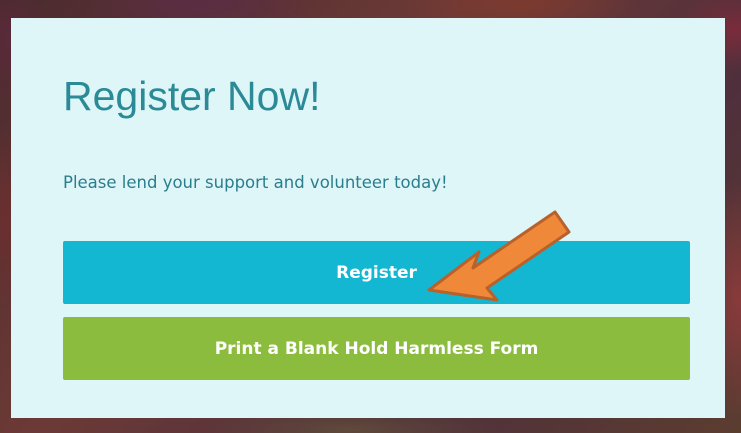  Describe the element at coordinates (499, 256) in the screenshot. I see `pointing-arrow-icon` at that location.